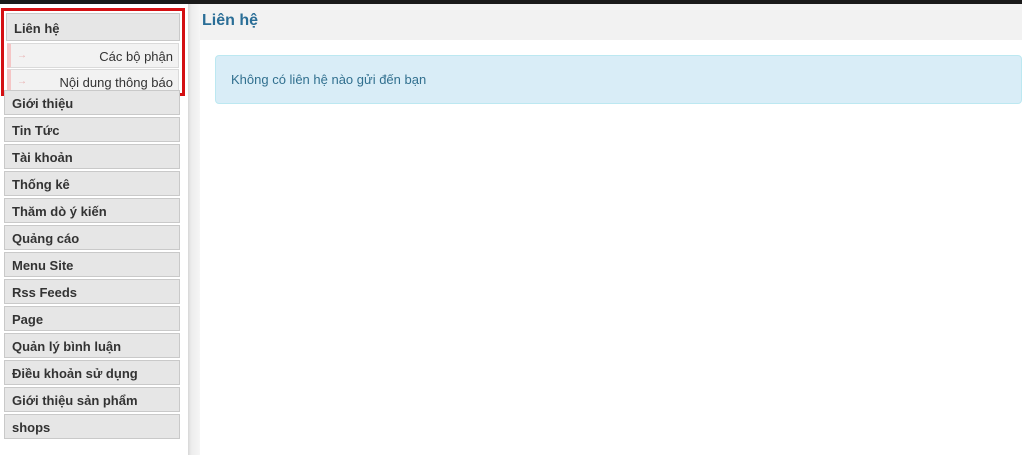  Describe the element at coordinates (67, 346) in the screenshot. I see `sidebar-item-label: Quản lý bình luận` at that location.